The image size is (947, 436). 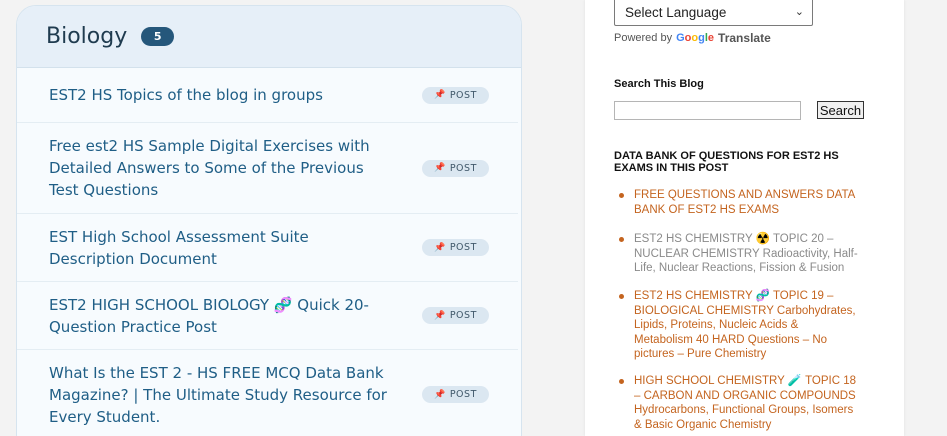 I want to click on chevron-down-icon: ⌄, so click(x=799, y=12).